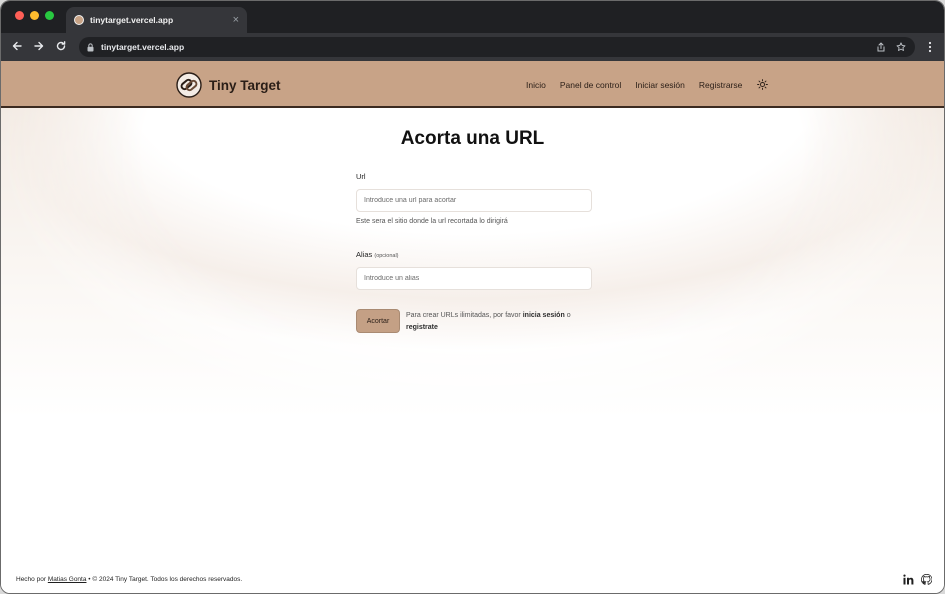  I want to click on url-input, so click(474, 200).